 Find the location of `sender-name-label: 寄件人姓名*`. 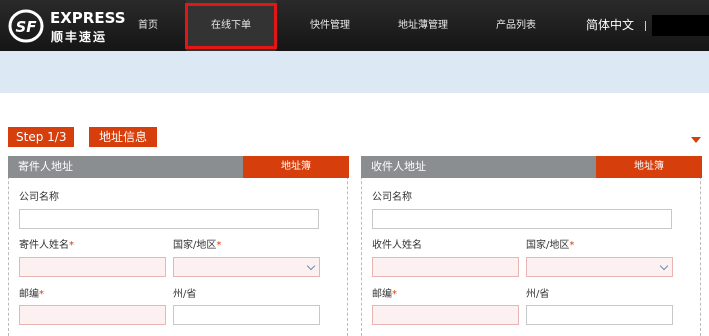

sender-name-label: 寄件人姓名* is located at coordinates (46, 243).